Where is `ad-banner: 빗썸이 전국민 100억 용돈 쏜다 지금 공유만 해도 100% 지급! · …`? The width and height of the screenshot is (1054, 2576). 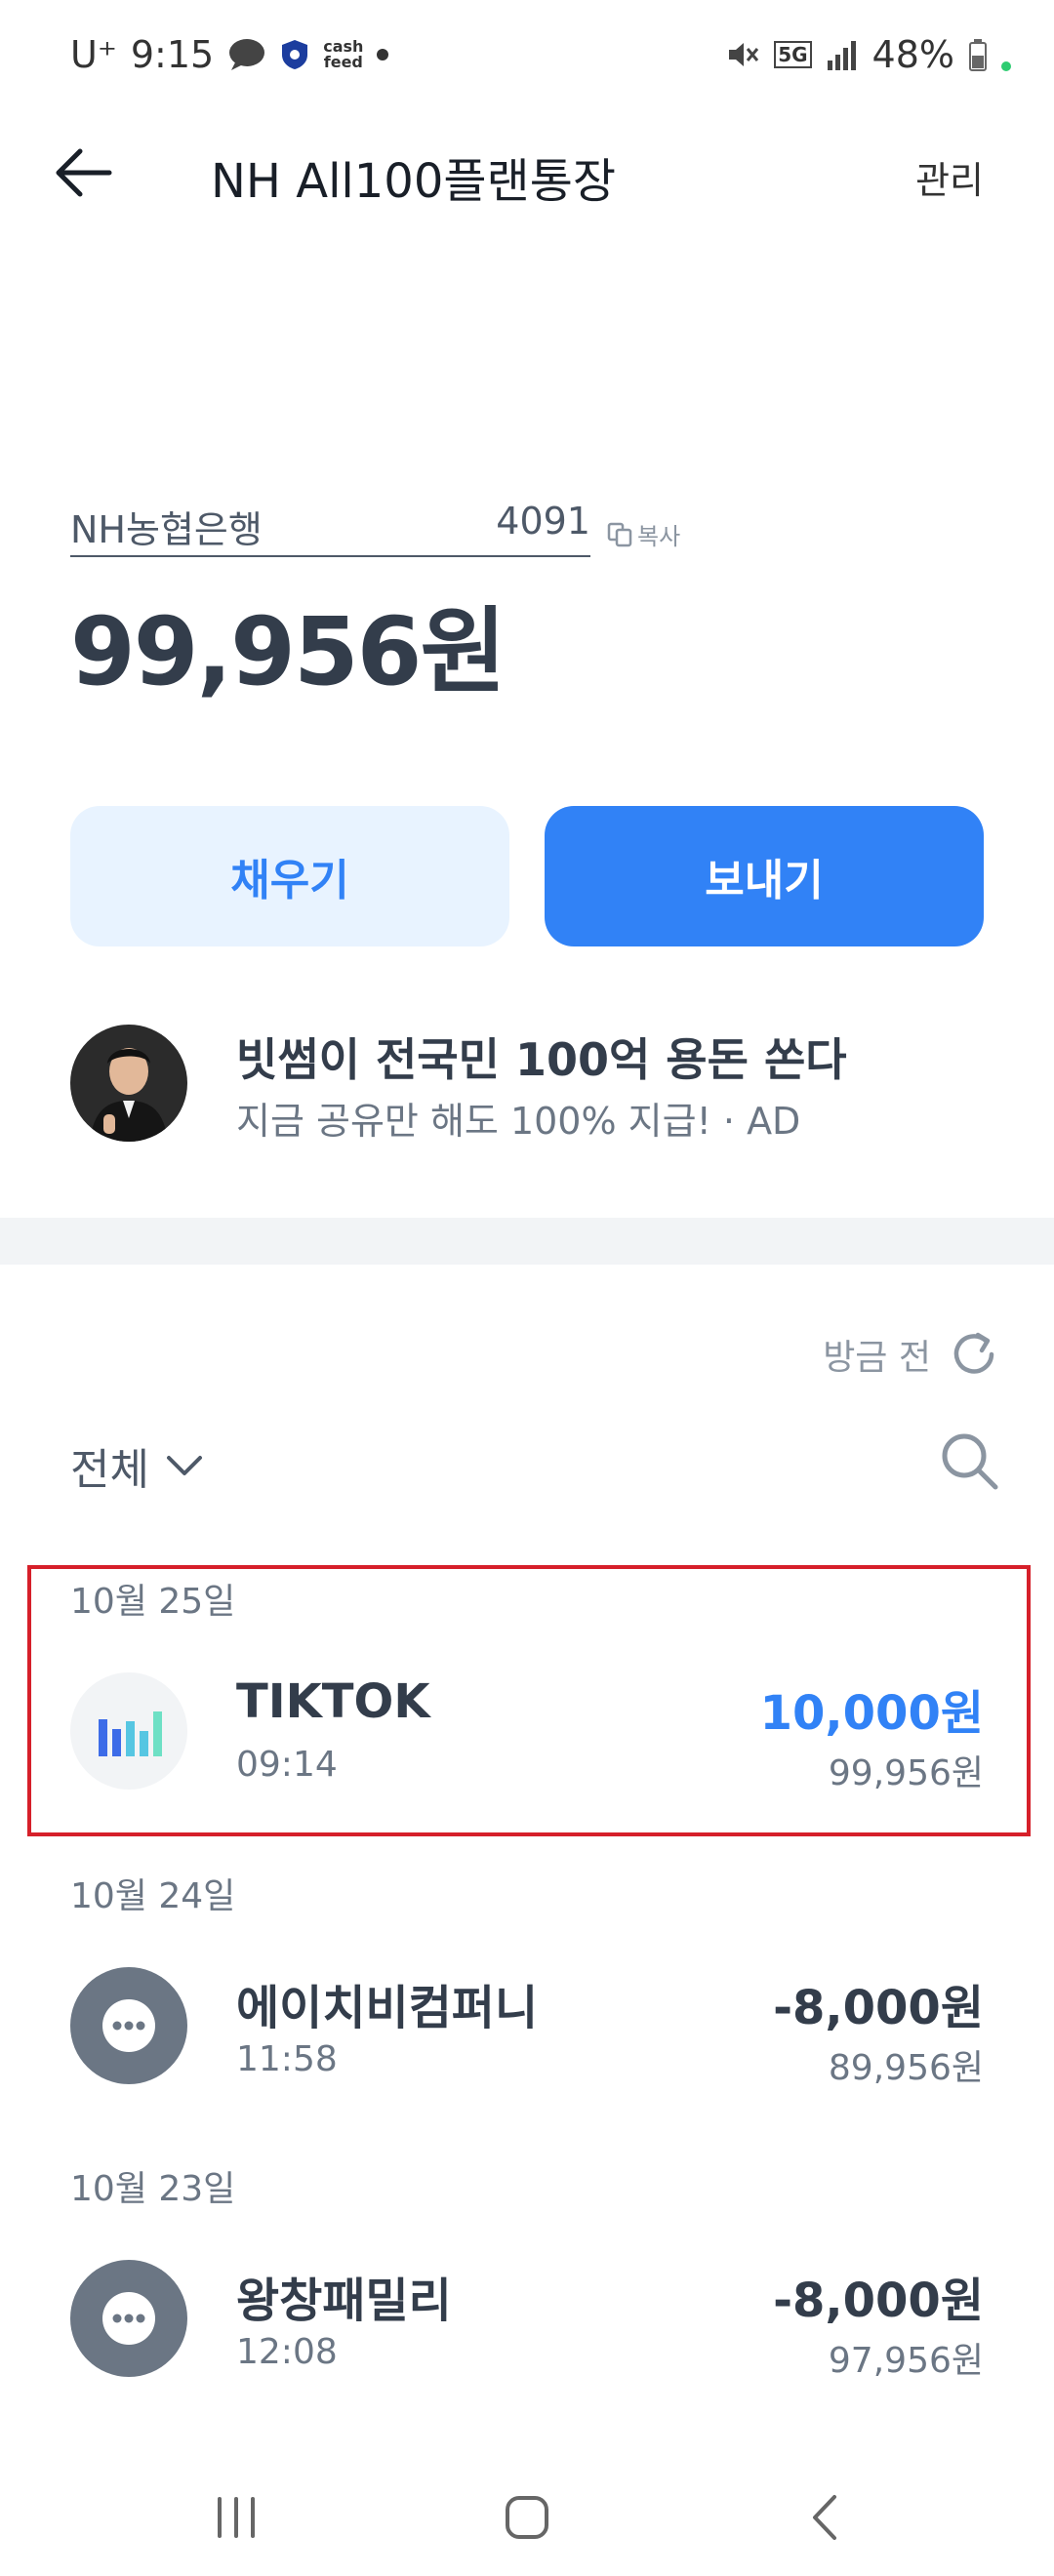
ad-banner: 빗썸이 전국민 100억 용돈 쏜다 지금 공유만 해도 100% 지급! · … is located at coordinates (527, 1084).